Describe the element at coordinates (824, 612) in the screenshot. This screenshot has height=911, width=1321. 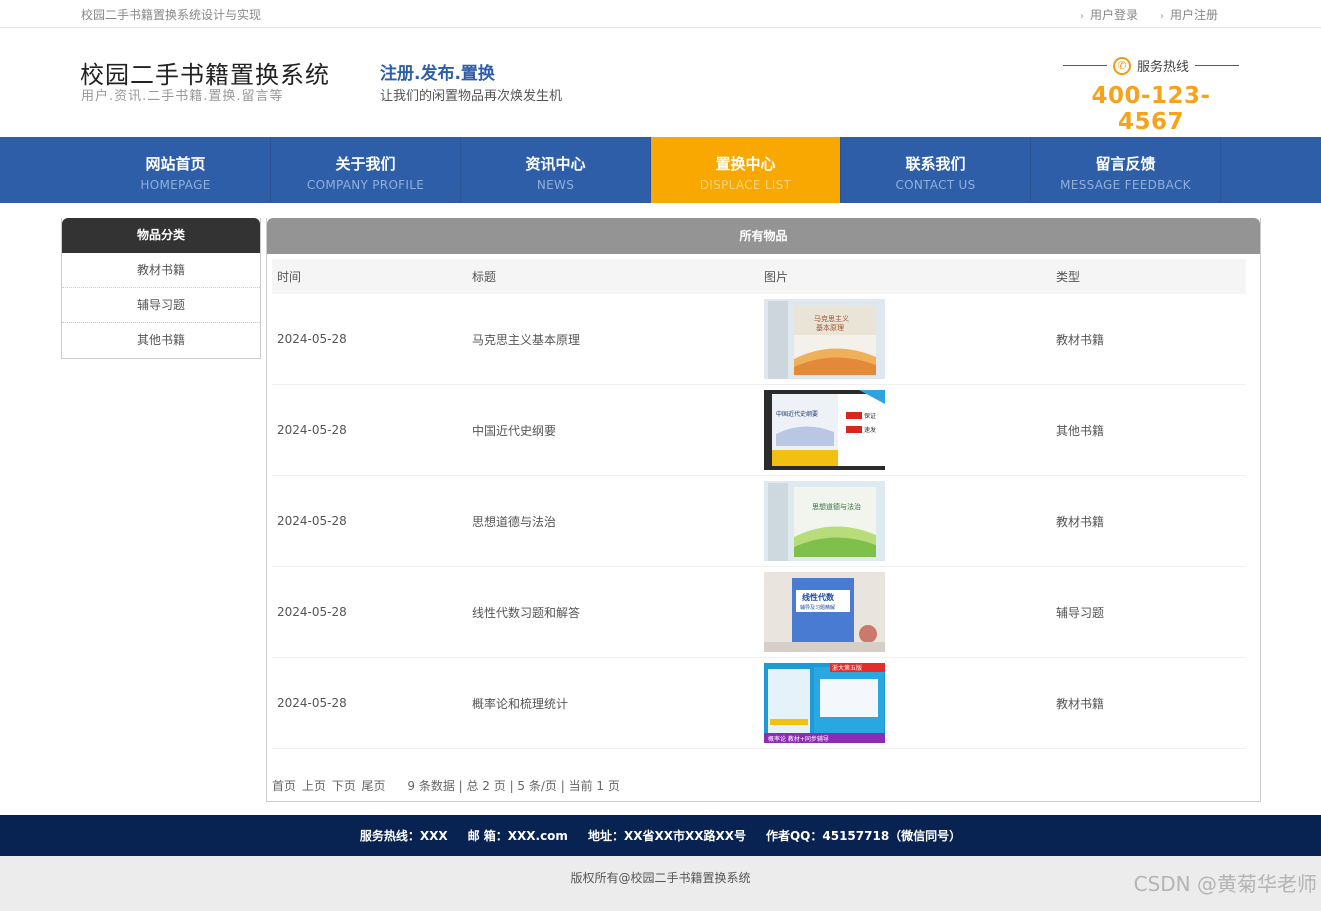
I see `book-cover-image: 线性代数 辅导及习题精解` at that location.